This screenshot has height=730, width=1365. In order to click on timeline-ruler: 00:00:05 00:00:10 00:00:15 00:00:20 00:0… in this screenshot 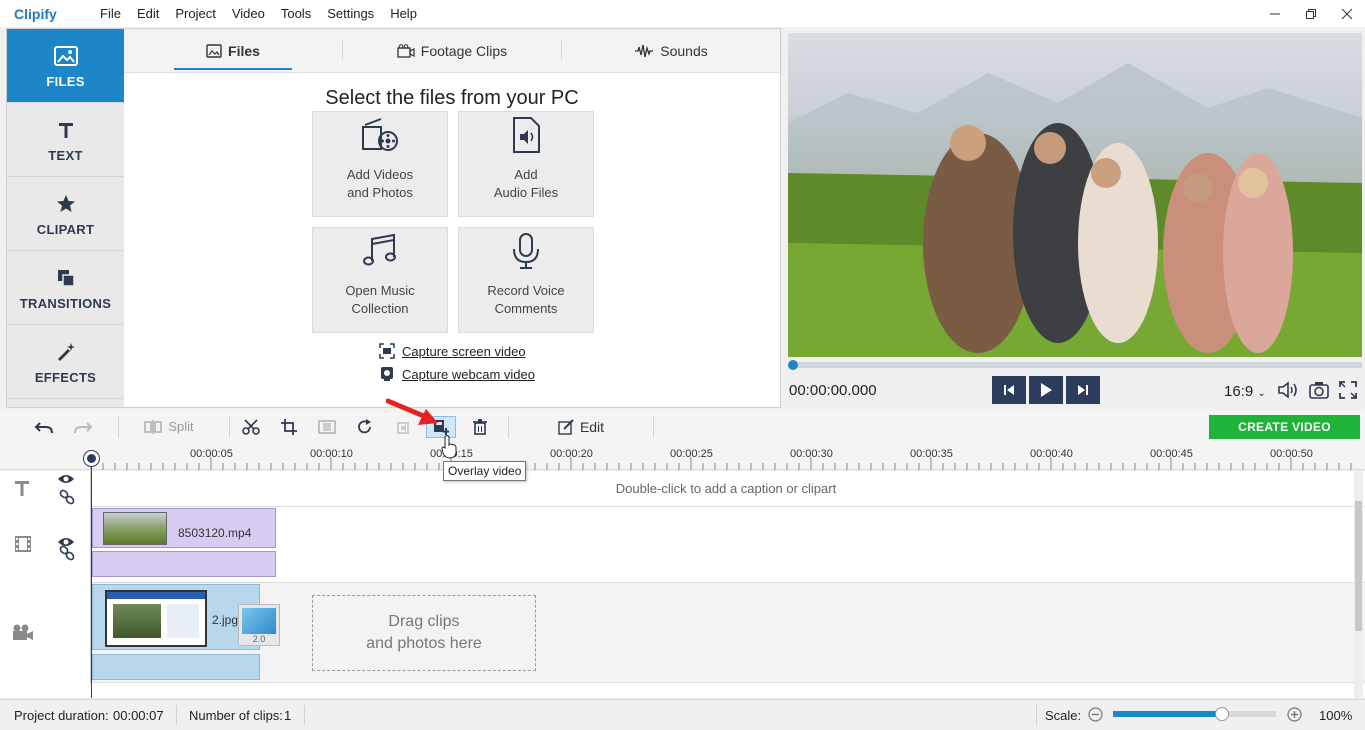, I will do `click(682, 456)`.